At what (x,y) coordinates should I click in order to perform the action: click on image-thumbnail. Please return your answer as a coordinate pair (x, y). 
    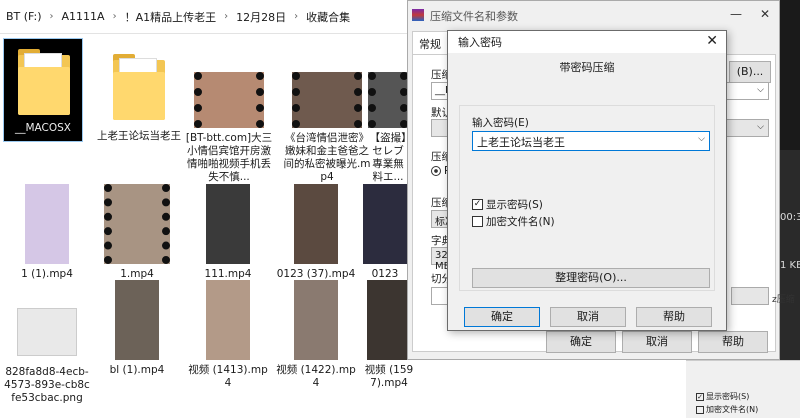
    Looking at the image, I should click on (47, 332).